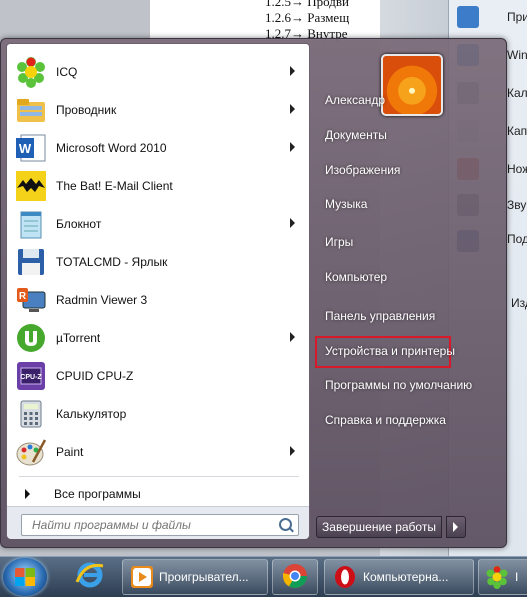 This screenshot has width=527, height=597. I want to click on search-icon, so click(285, 524).